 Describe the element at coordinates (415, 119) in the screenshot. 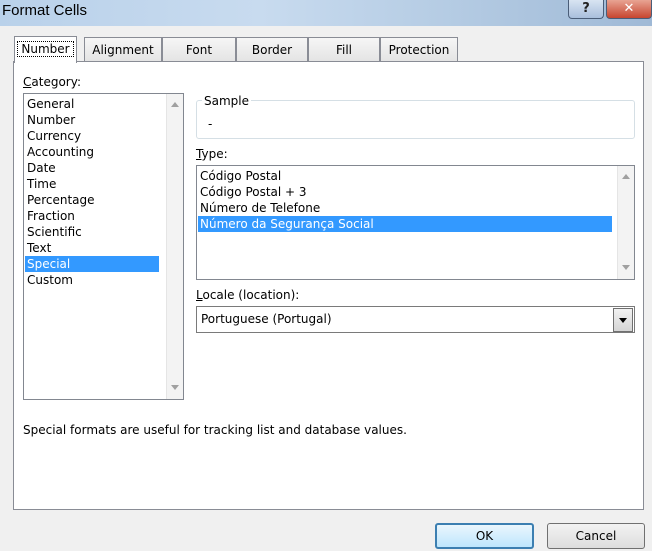

I see `sample-group` at that location.